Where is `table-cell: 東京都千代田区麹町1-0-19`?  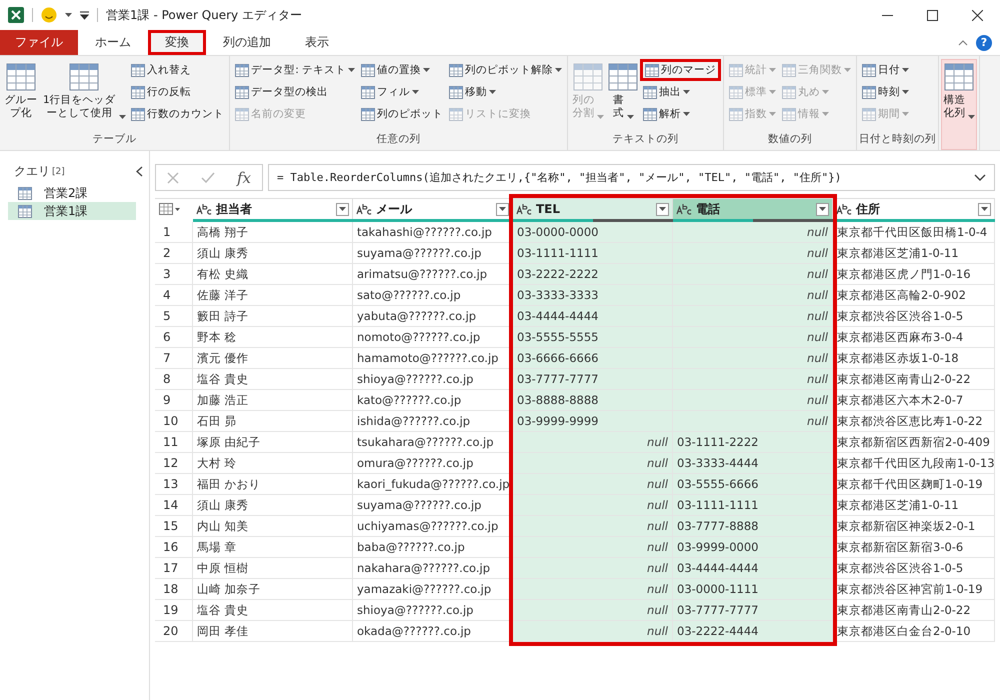 table-cell: 東京都千代田区麹町1-0-19 is located at coordinates (914, 484).